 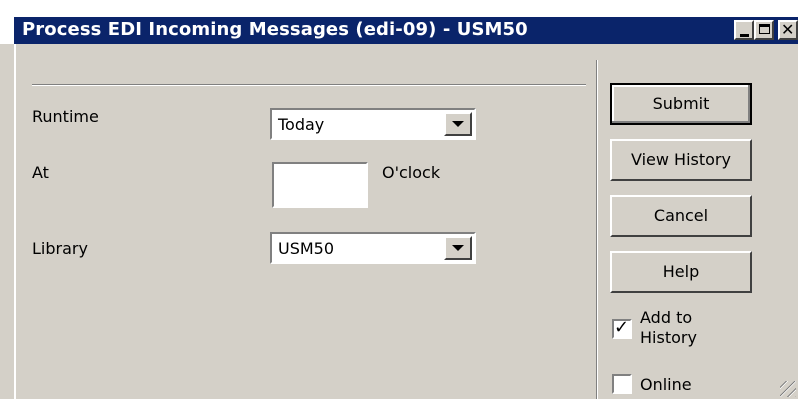 I want to click on view-history-button: View History, so click(x=681, y=160).